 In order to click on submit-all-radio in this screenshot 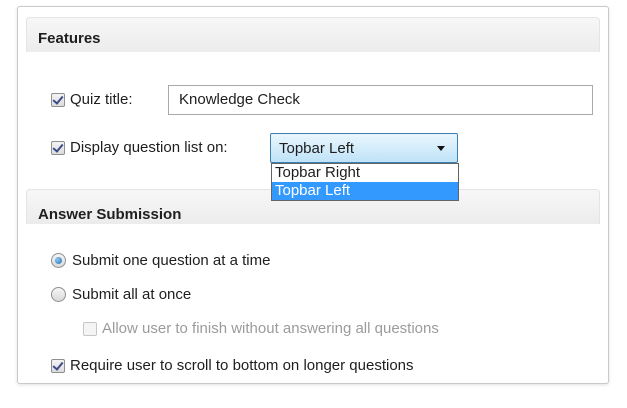, I will do `click(58, 294)`.